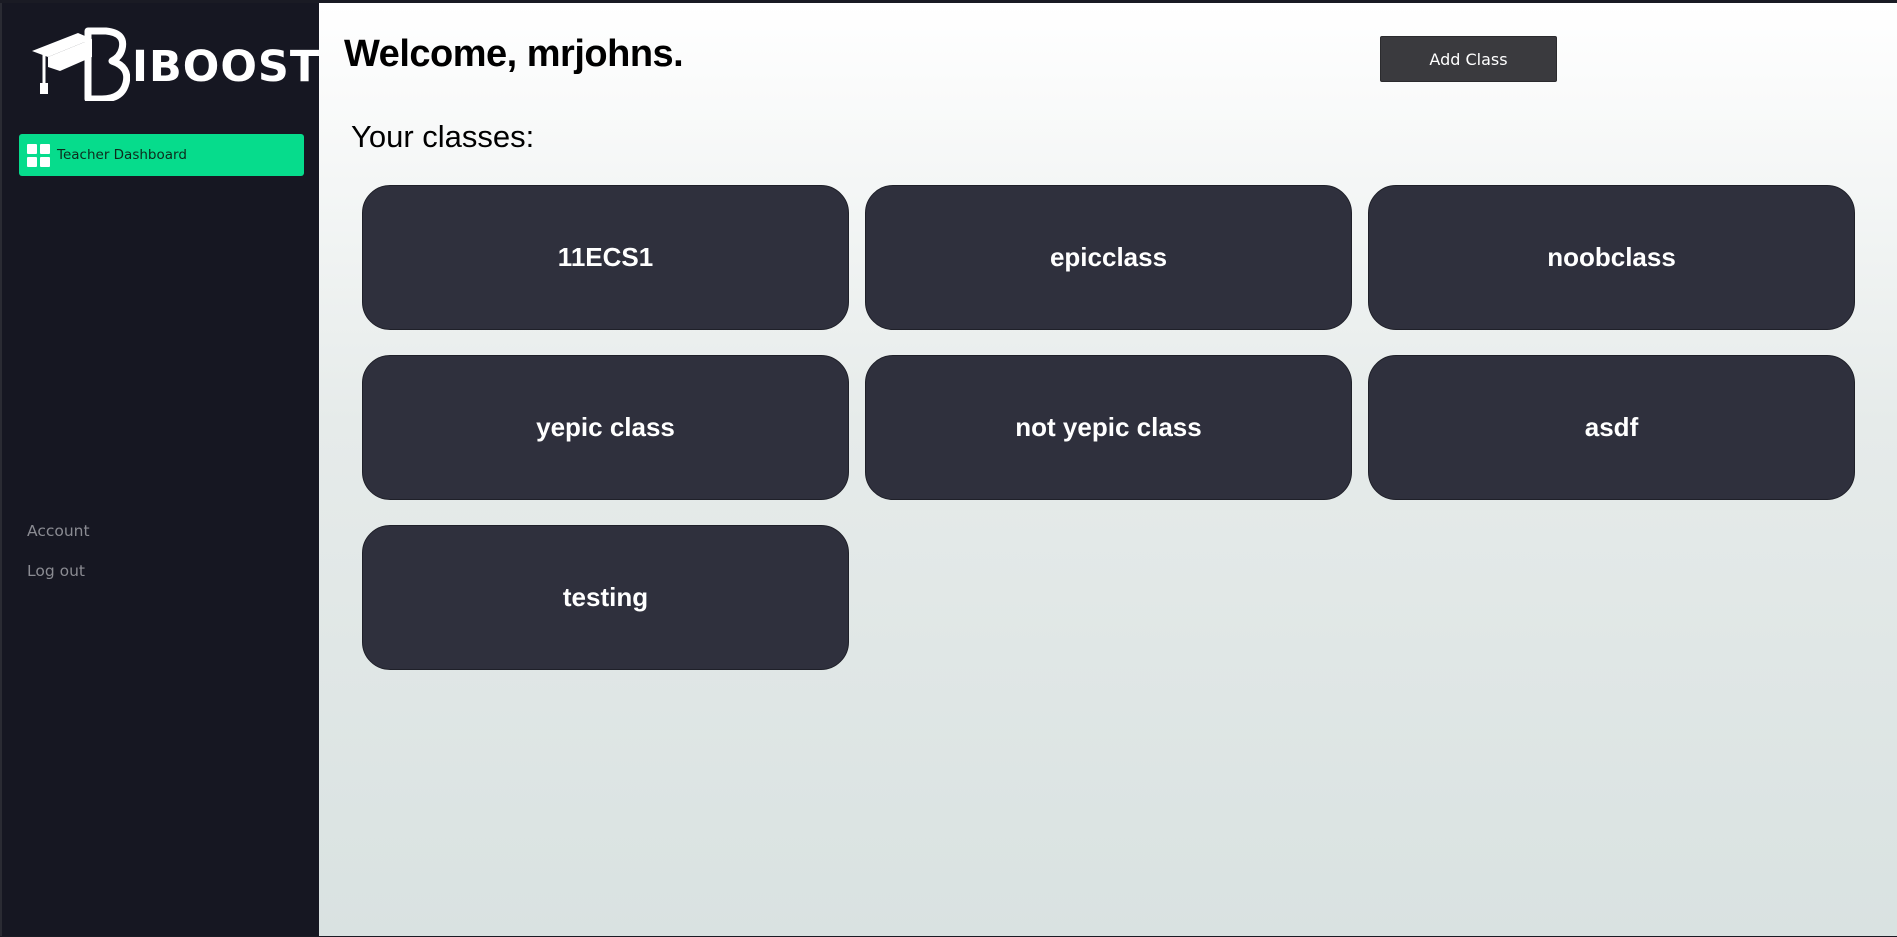 The height and width of the screenshot is (937, 1897). I want to click on account-link: Account, so click(58, 531).